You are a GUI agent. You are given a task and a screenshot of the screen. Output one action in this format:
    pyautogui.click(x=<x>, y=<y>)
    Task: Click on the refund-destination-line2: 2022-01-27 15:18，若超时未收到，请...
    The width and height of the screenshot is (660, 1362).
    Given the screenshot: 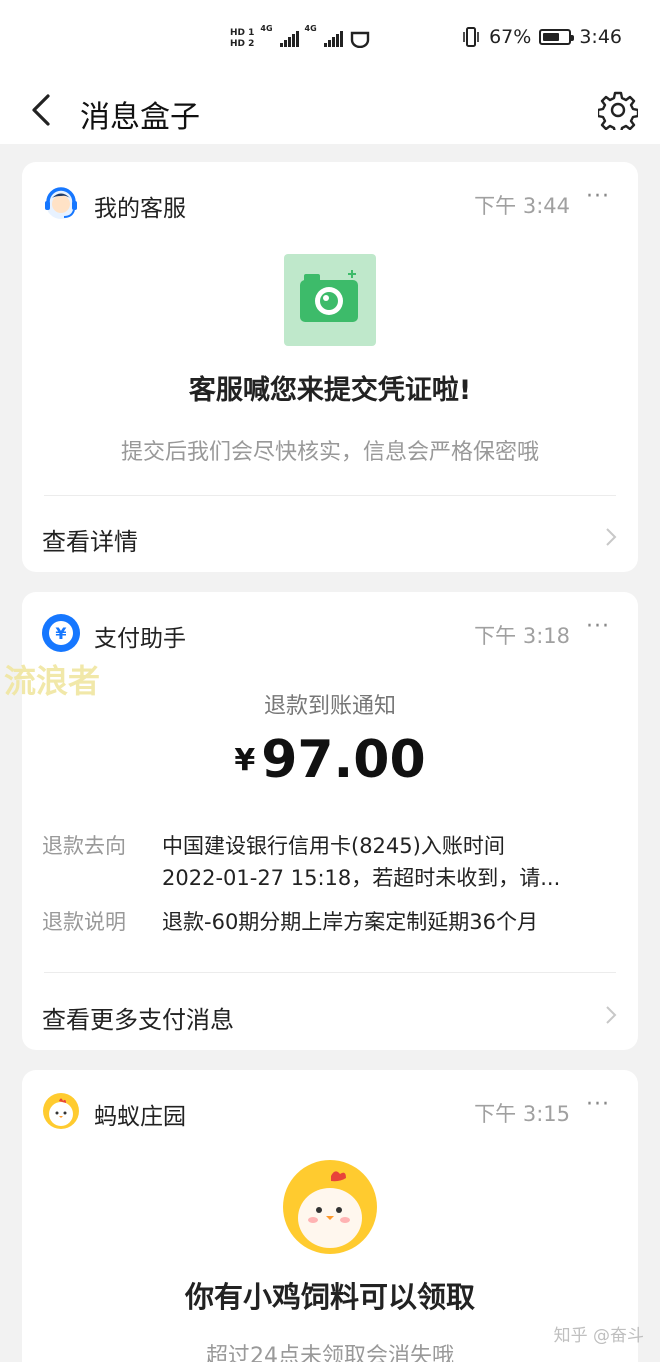 What is the action you would take?
    pyautogui.click(x=361, y=878)
    